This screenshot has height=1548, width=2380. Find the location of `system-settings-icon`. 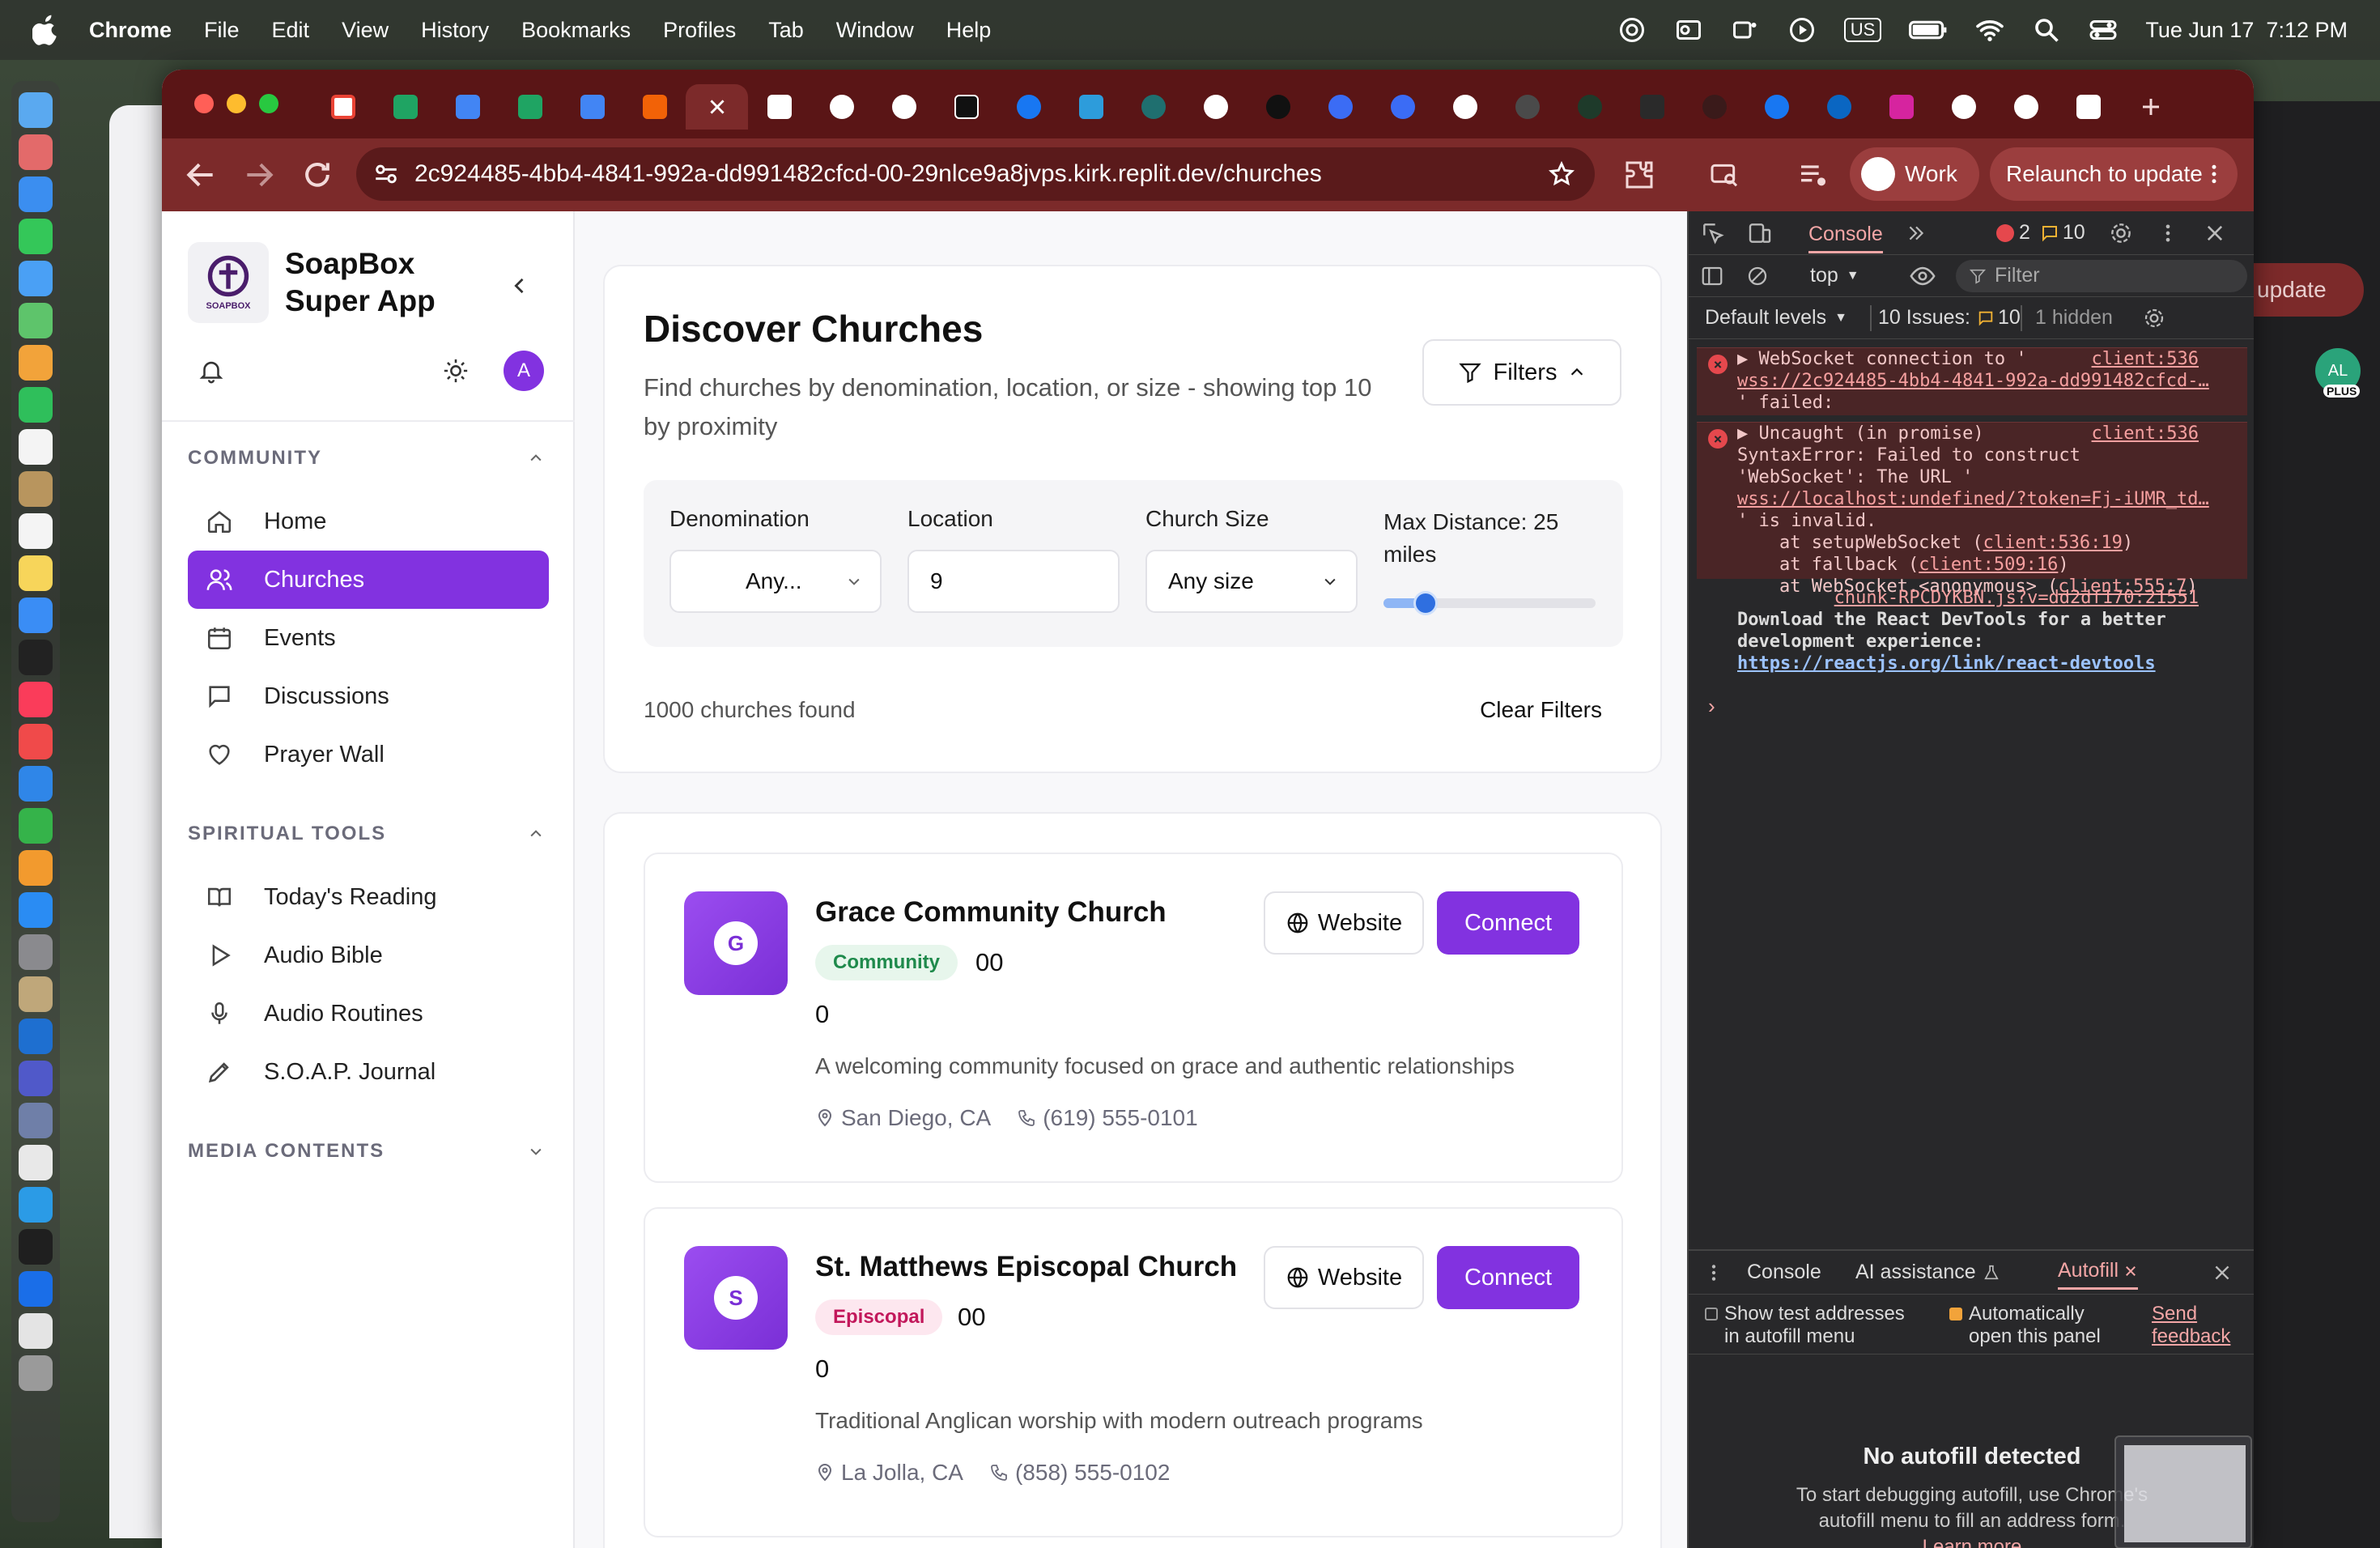

system-settings-icon is located at coordinates (36, 952).